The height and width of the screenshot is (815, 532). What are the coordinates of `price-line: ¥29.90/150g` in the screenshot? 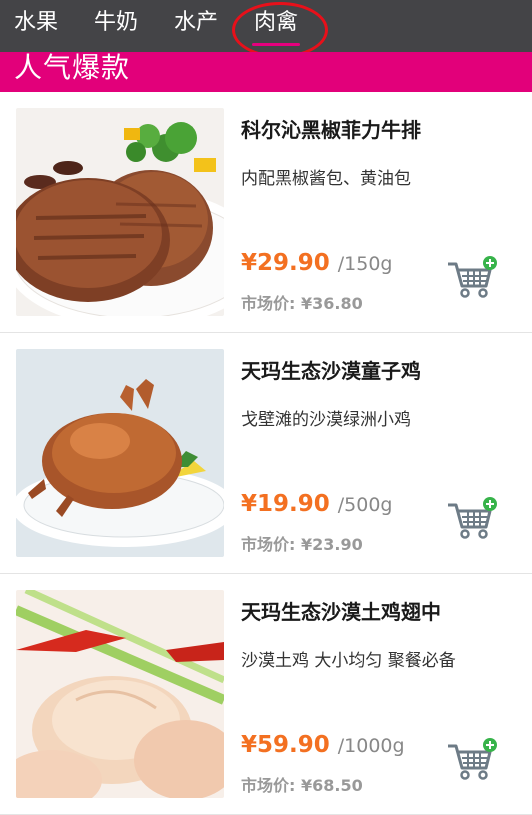 It's located at (317, 263).